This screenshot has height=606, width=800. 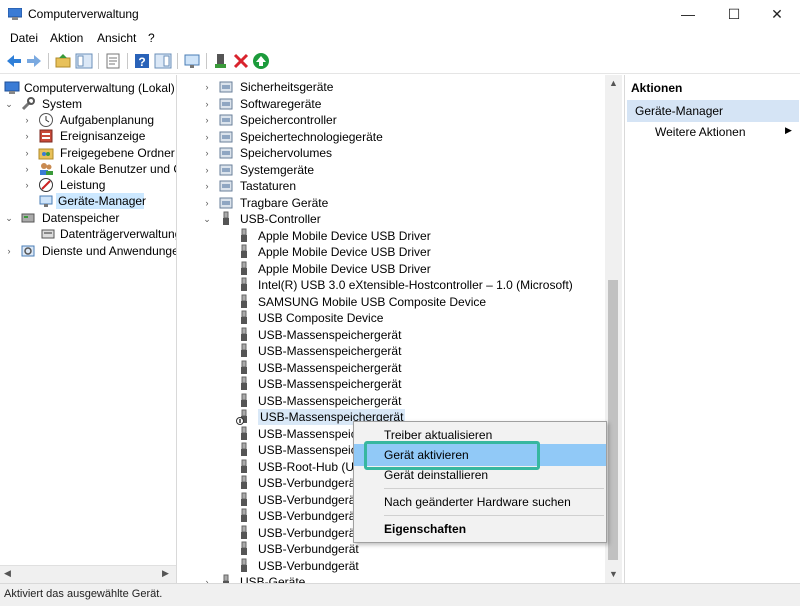 I want to click on more-actions-link: Weitere Aktionen, so click(x=700, y=132).